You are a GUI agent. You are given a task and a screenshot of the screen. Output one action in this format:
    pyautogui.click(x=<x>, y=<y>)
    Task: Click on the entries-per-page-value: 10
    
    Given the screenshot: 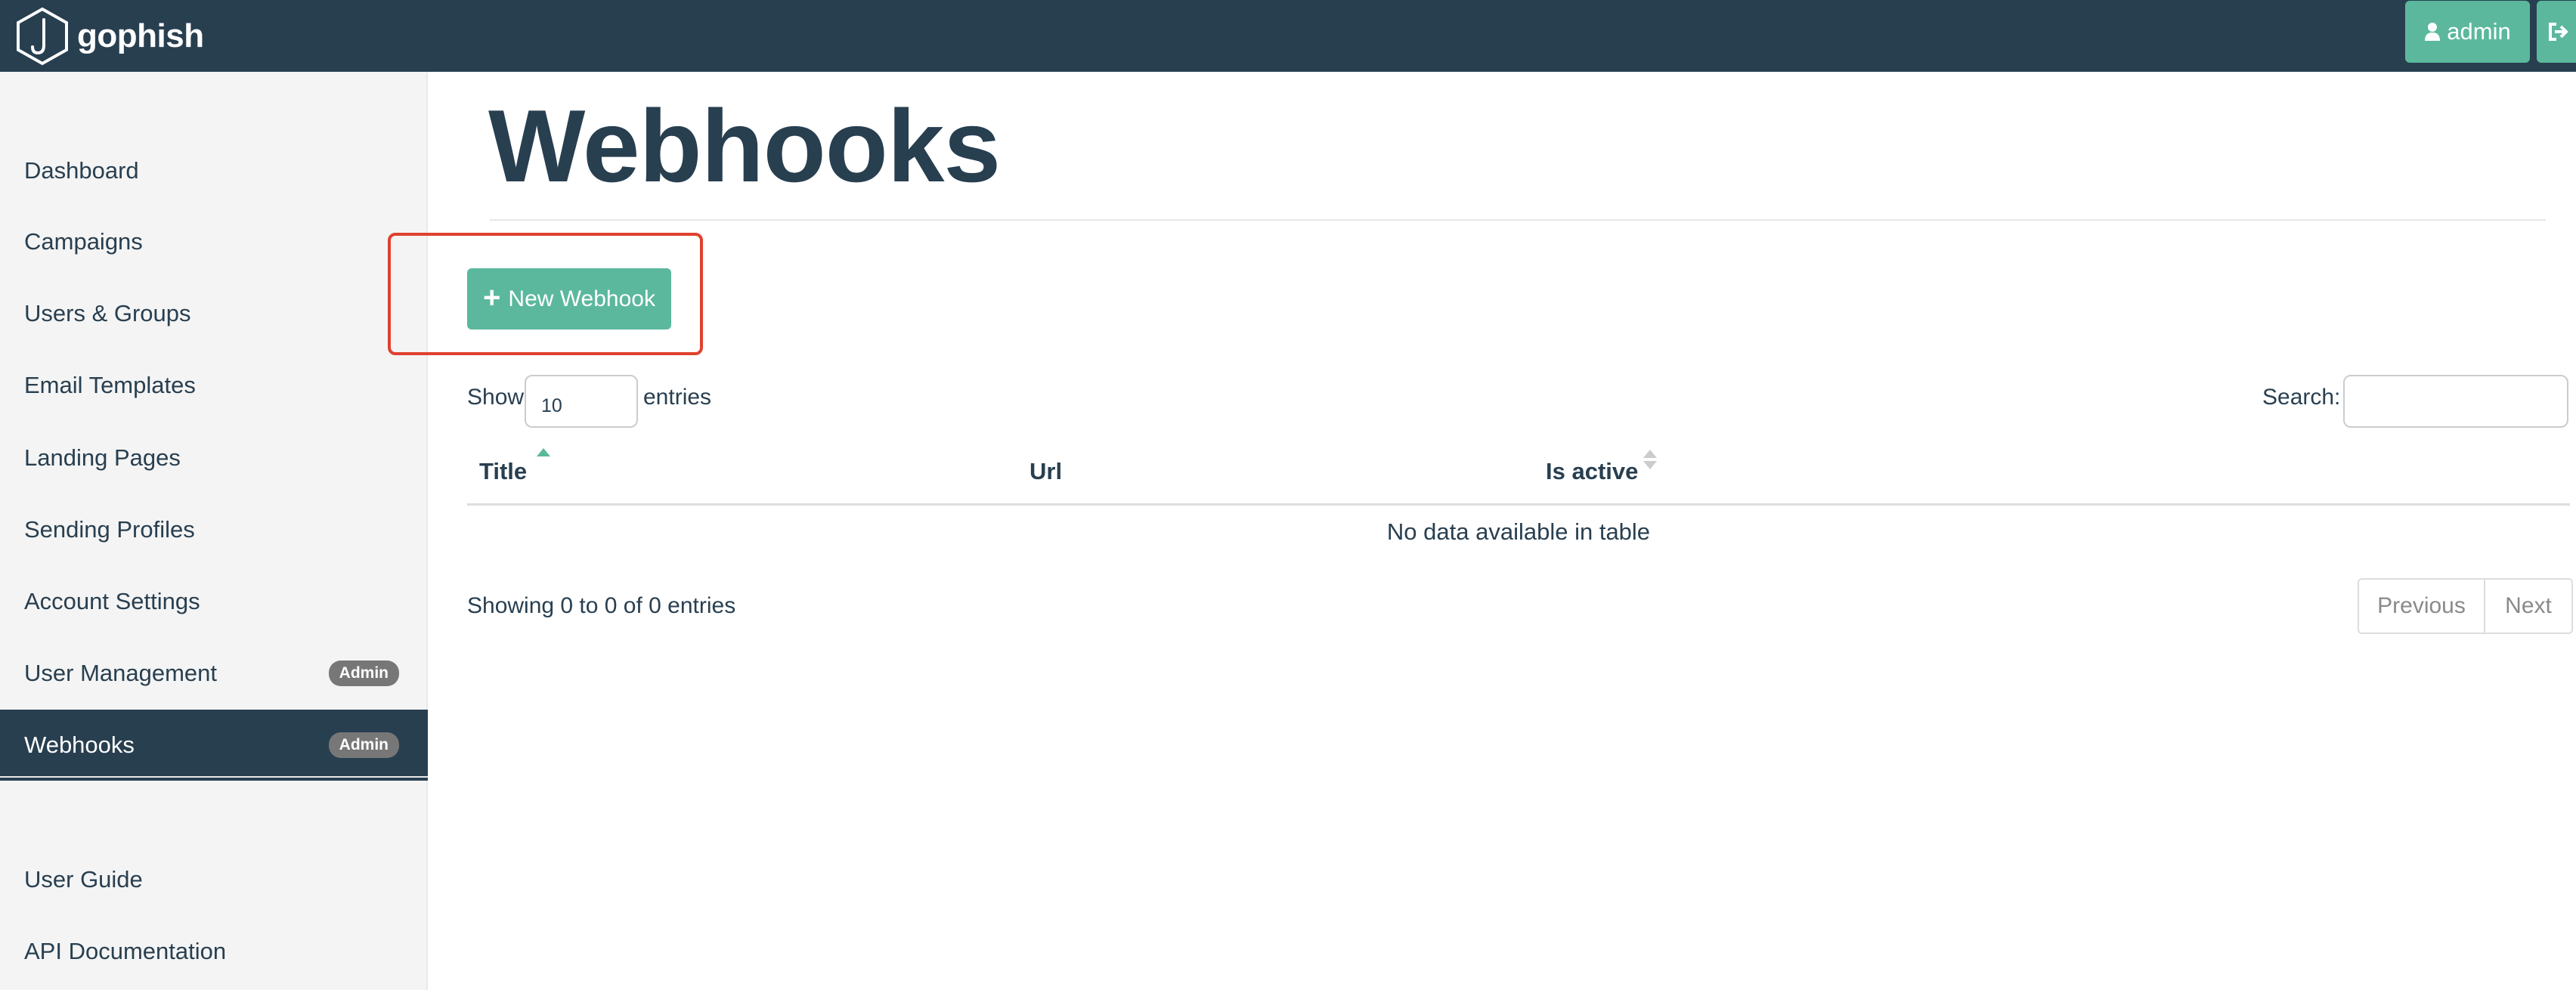 What is the action you would take?
    pyautogui.click(x=551, y=405)
    